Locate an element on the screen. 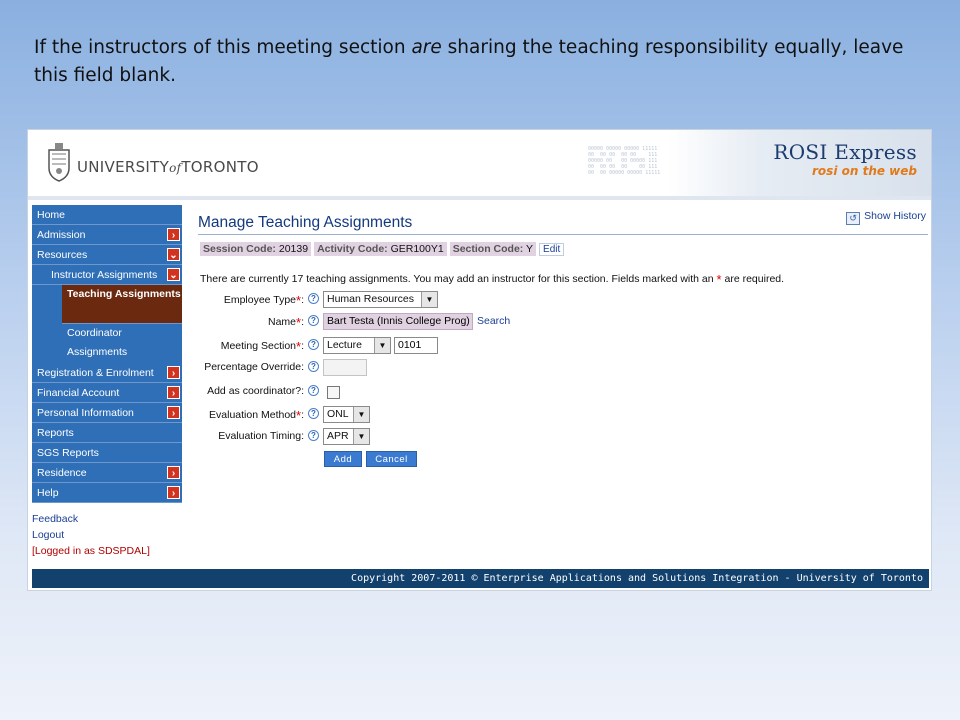 The width and height of the screenshot is (960, 720). sidebar-item-residence: Residence › is located at coordinates (107, 473).